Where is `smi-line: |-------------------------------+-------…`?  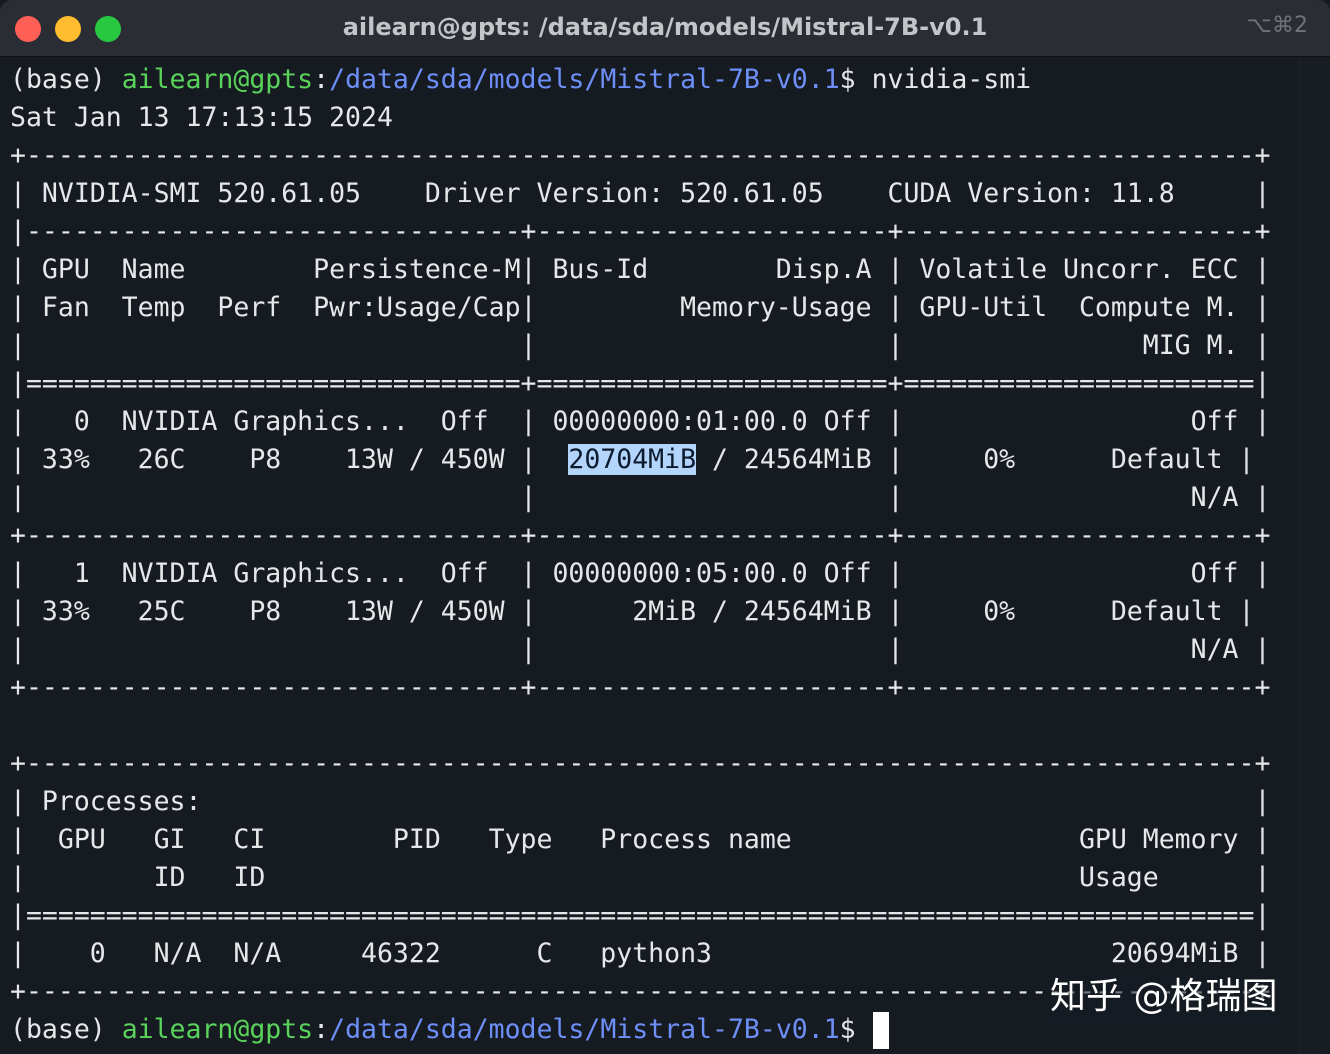 smi-line: |-------------------------------+-------… is located at coordinates (640, 231).